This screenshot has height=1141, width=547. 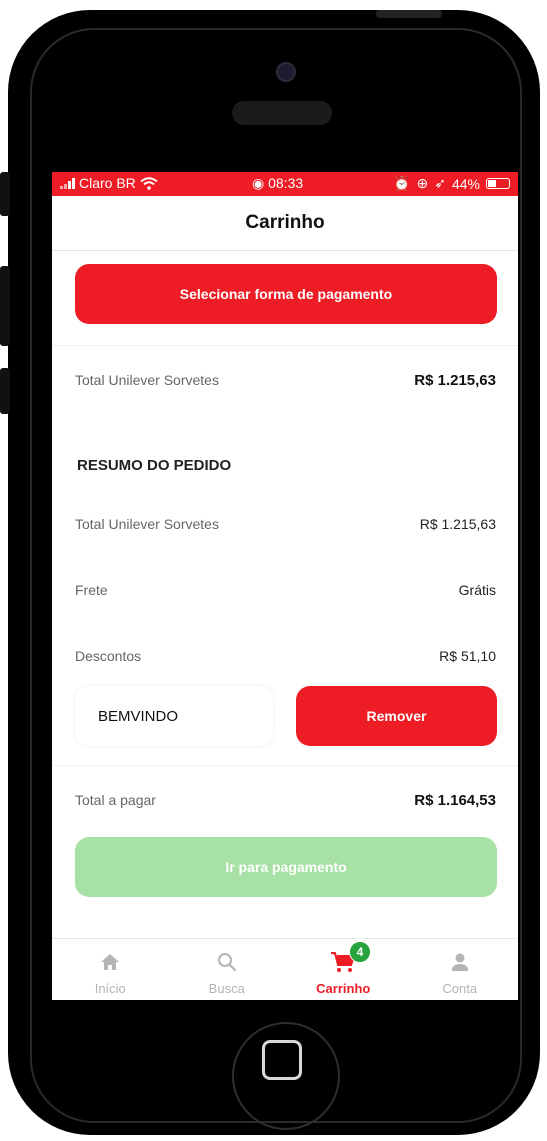 What do you see at coordinates (396, 716) in the screenshot?
I see `remove-coupon-button: Remover` at bounding box center [396, 716].